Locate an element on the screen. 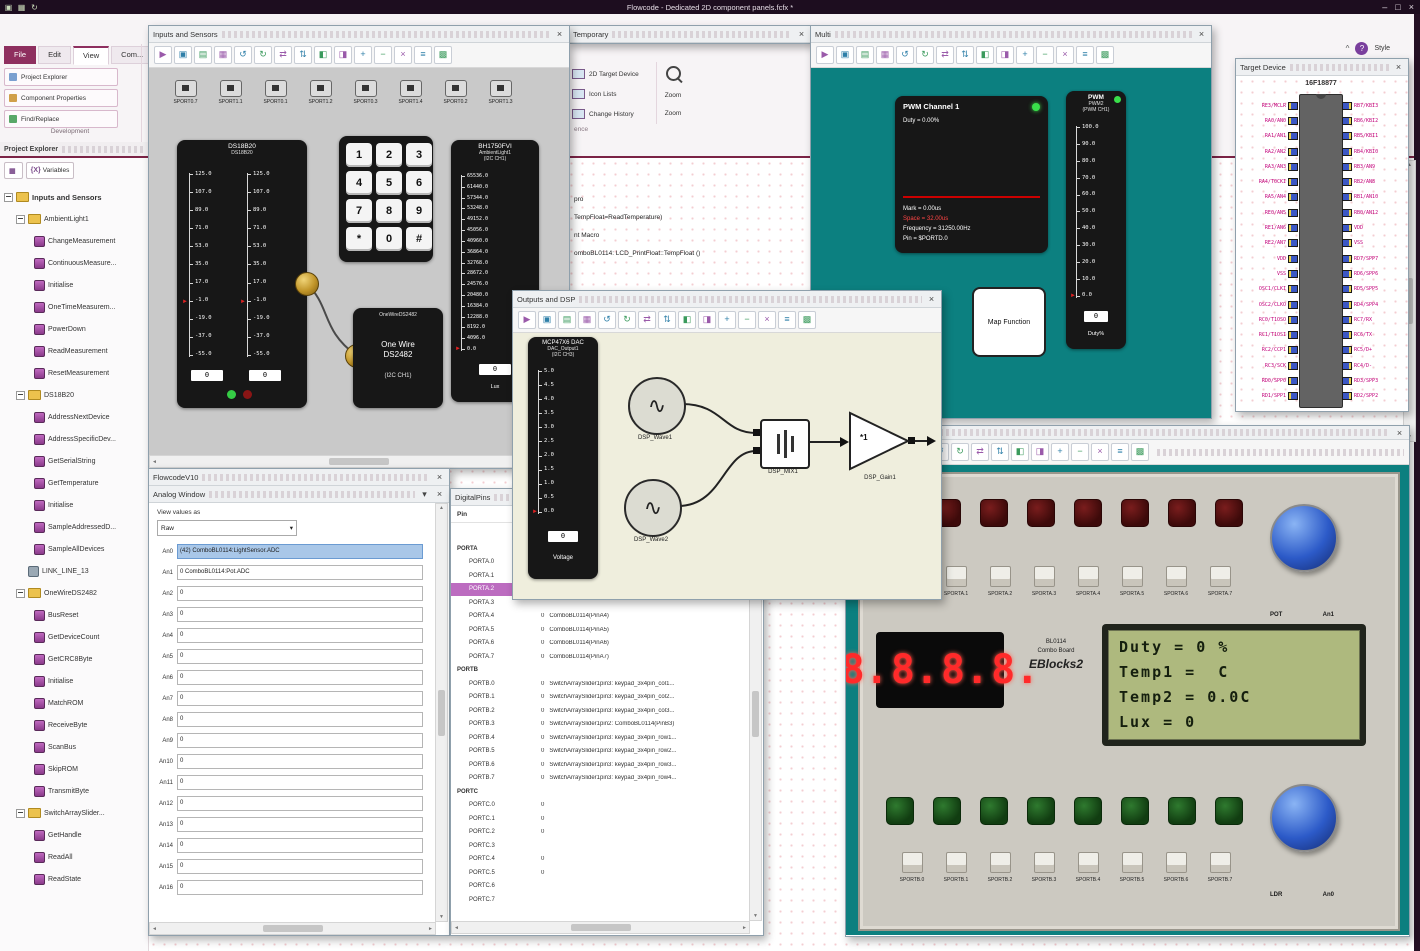 This screenshot has width=1420, height=951. digital-pin-row: PORTA.4 0 ComboBL0114(PinA4) is located at coordinates (607, 617).